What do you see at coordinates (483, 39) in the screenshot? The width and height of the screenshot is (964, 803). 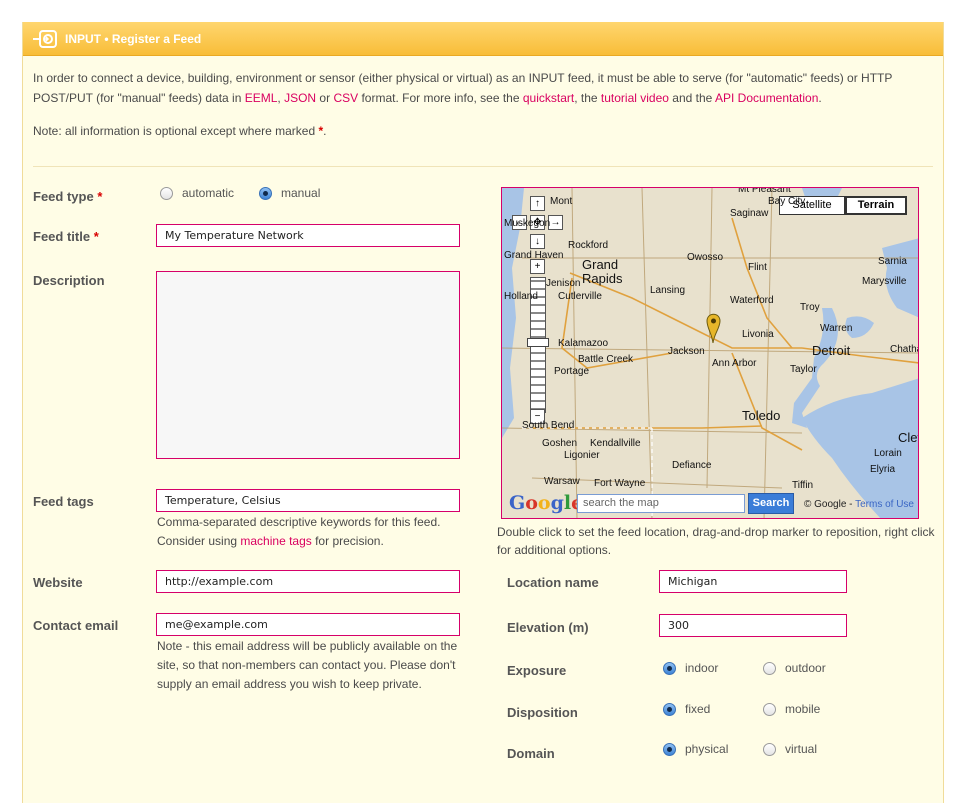 I see `panel-header: INPUT • Register a Feed` at bounding box center [483, 39].